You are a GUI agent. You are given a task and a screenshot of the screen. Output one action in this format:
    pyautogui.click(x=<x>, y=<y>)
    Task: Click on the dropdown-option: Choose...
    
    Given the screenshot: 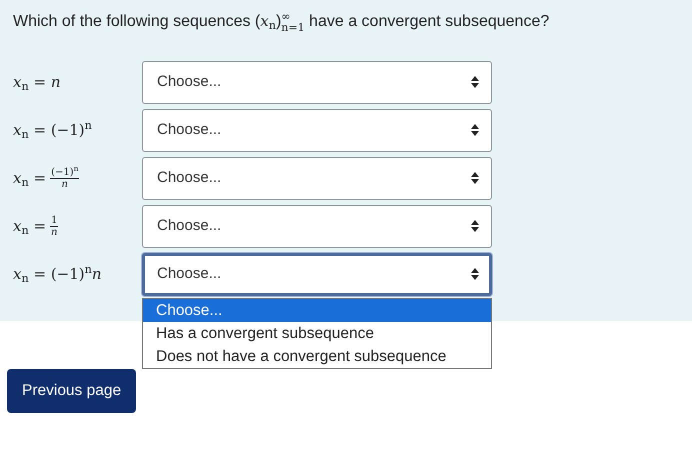 What is the action you would take?
    pyautogui.click(x=317, y=310)
    